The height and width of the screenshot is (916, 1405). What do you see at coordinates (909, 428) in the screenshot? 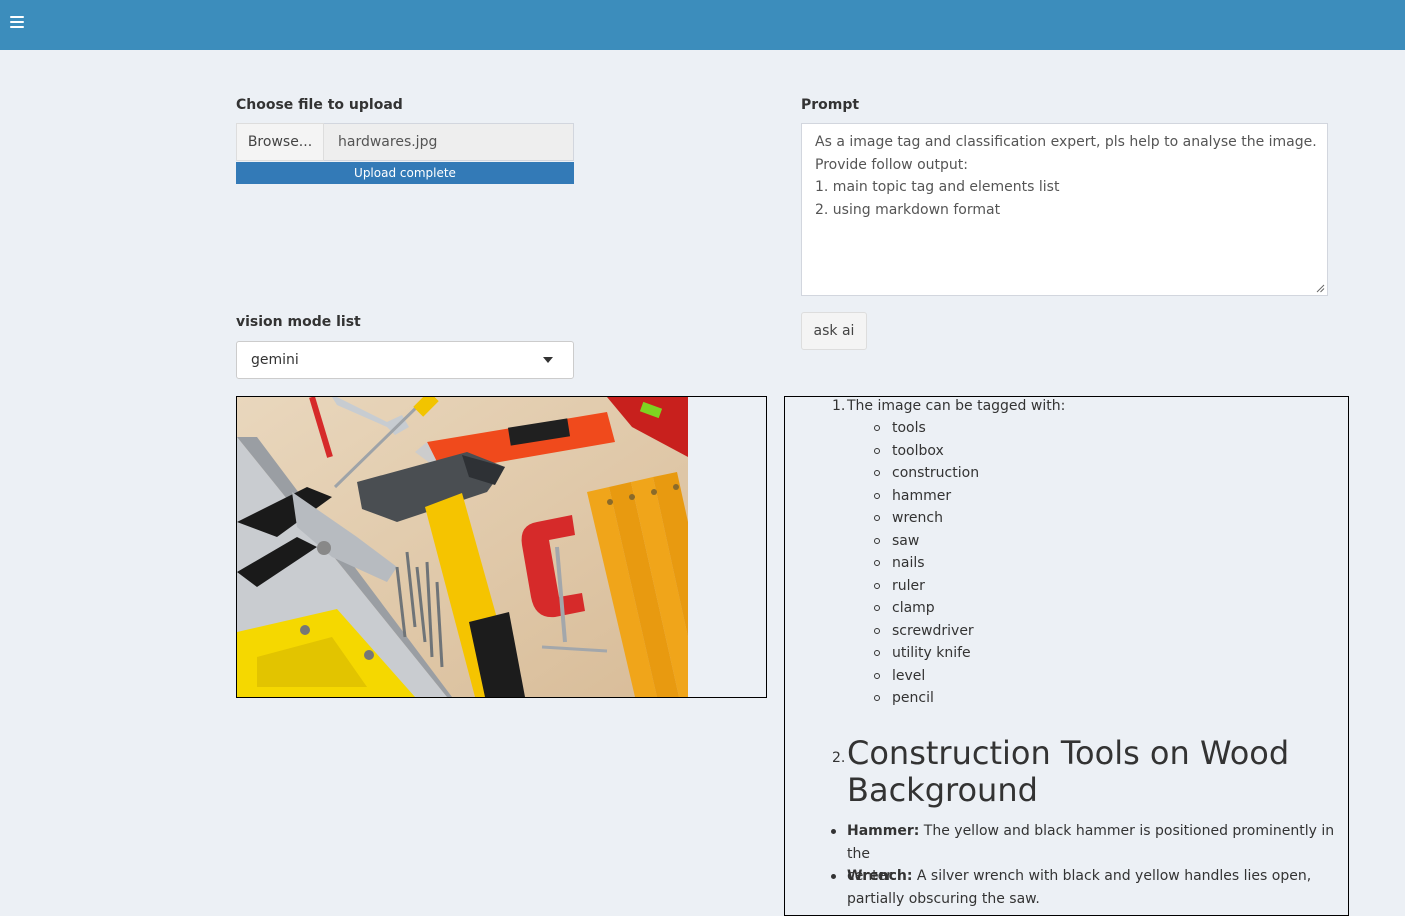
I see `tag-item: tools` at bounding box center [909, 428].